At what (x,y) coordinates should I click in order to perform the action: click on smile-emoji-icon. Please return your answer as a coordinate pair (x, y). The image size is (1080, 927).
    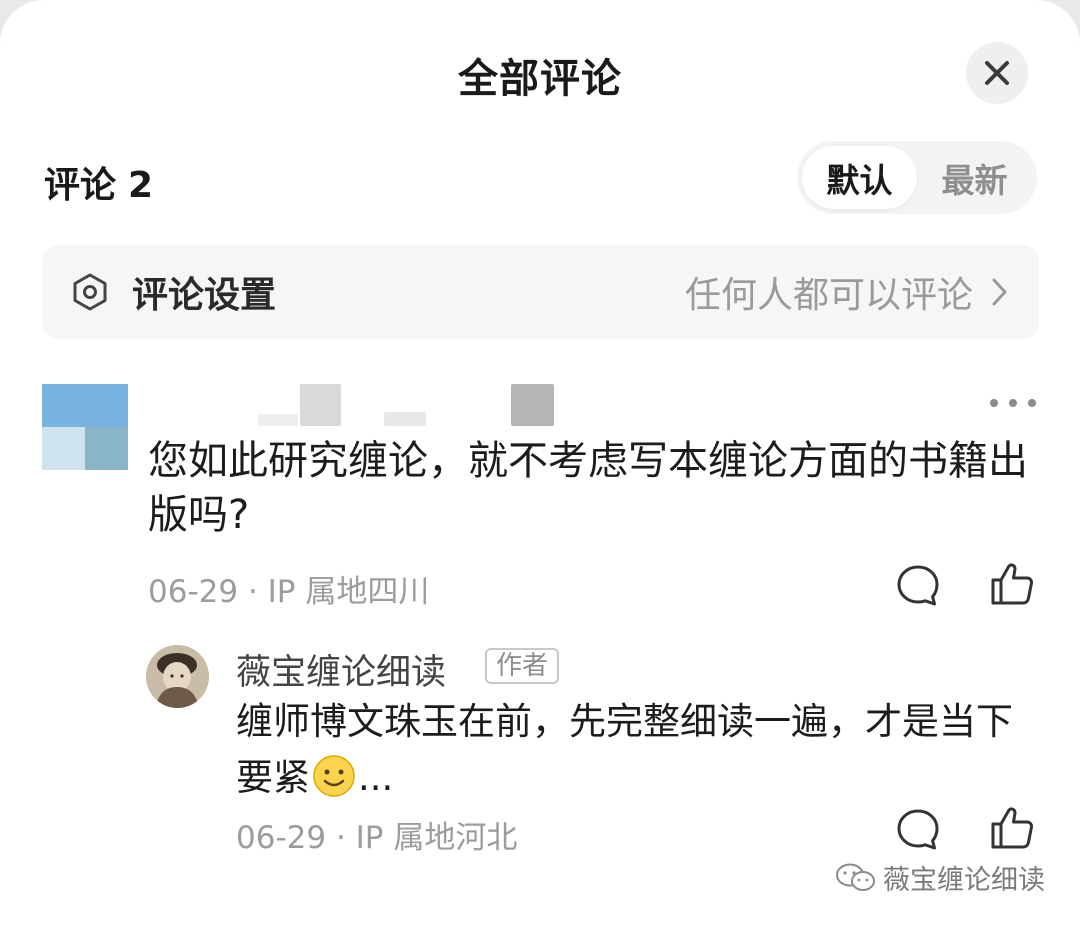
    Looking at the image, I should click on (334, 776).